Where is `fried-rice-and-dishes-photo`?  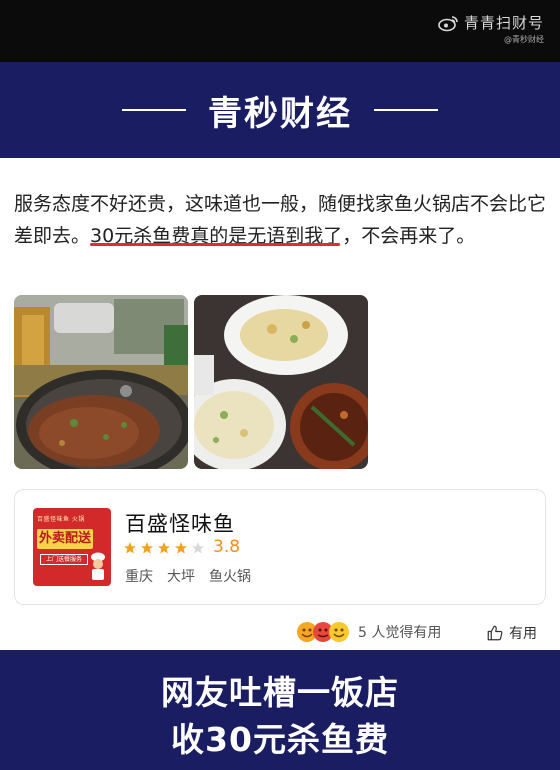
fried-rice-and-dishes-photo is located at coordinates (281, 382).